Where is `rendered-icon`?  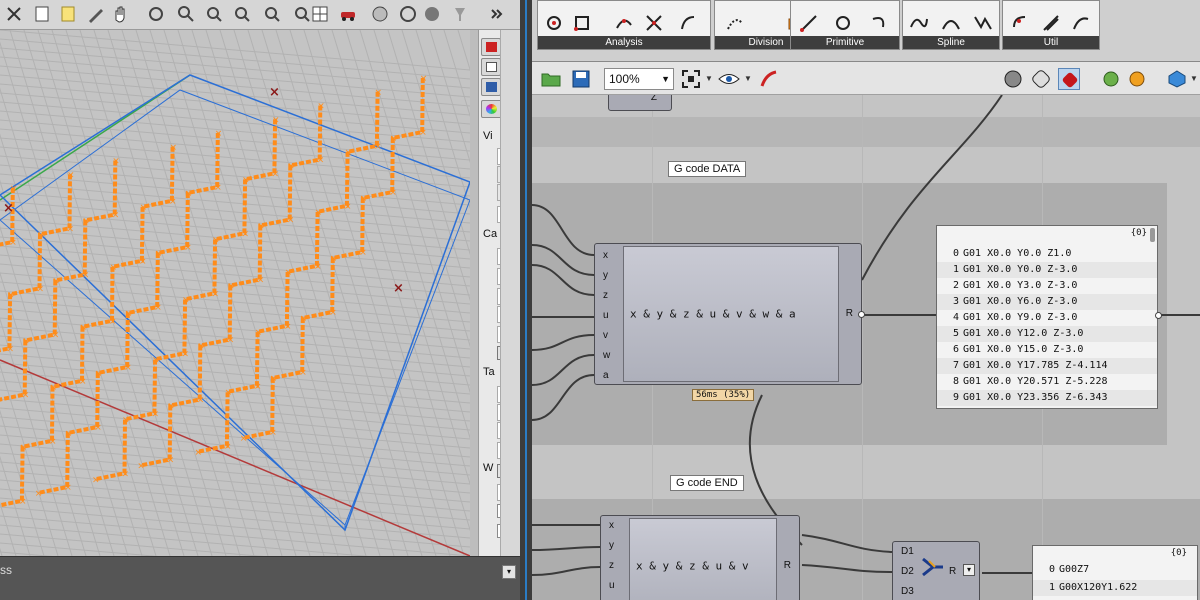 rendered-icon is located at coordinates (408, 14).